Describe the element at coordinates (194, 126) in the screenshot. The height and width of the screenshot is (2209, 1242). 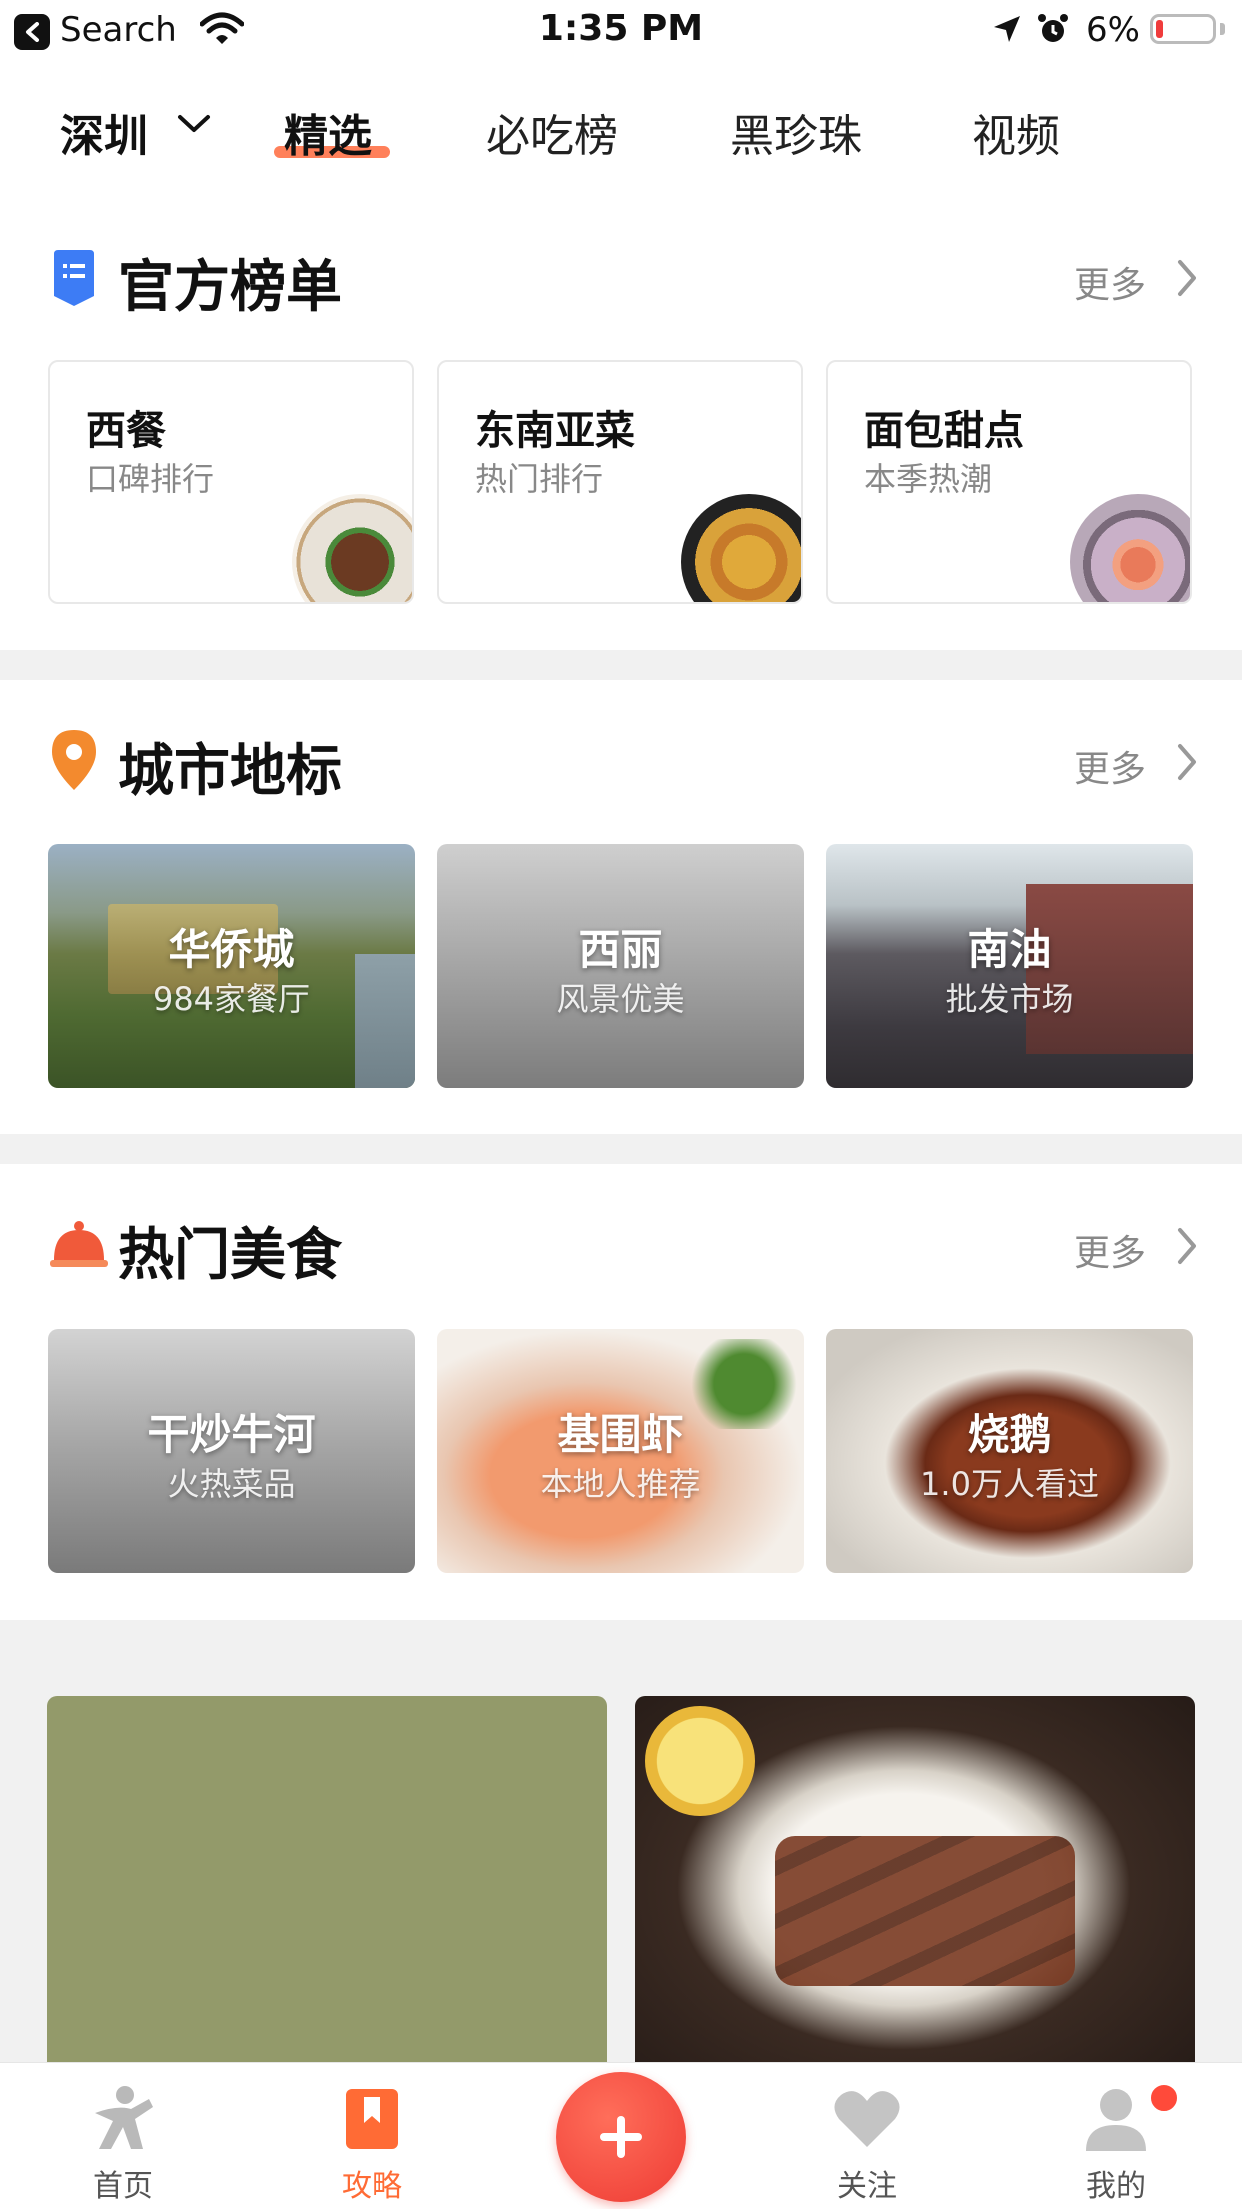
I see `chevron-down-icon` at that location.